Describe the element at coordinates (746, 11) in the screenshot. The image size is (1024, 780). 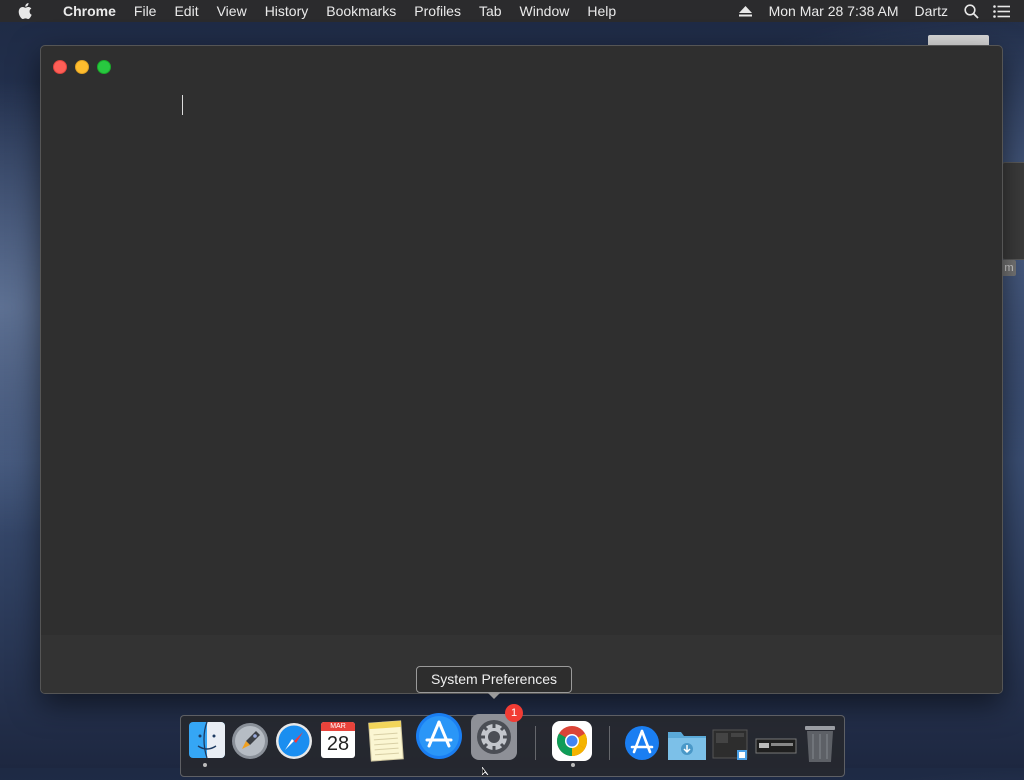
I see `eject-icon` at that location.